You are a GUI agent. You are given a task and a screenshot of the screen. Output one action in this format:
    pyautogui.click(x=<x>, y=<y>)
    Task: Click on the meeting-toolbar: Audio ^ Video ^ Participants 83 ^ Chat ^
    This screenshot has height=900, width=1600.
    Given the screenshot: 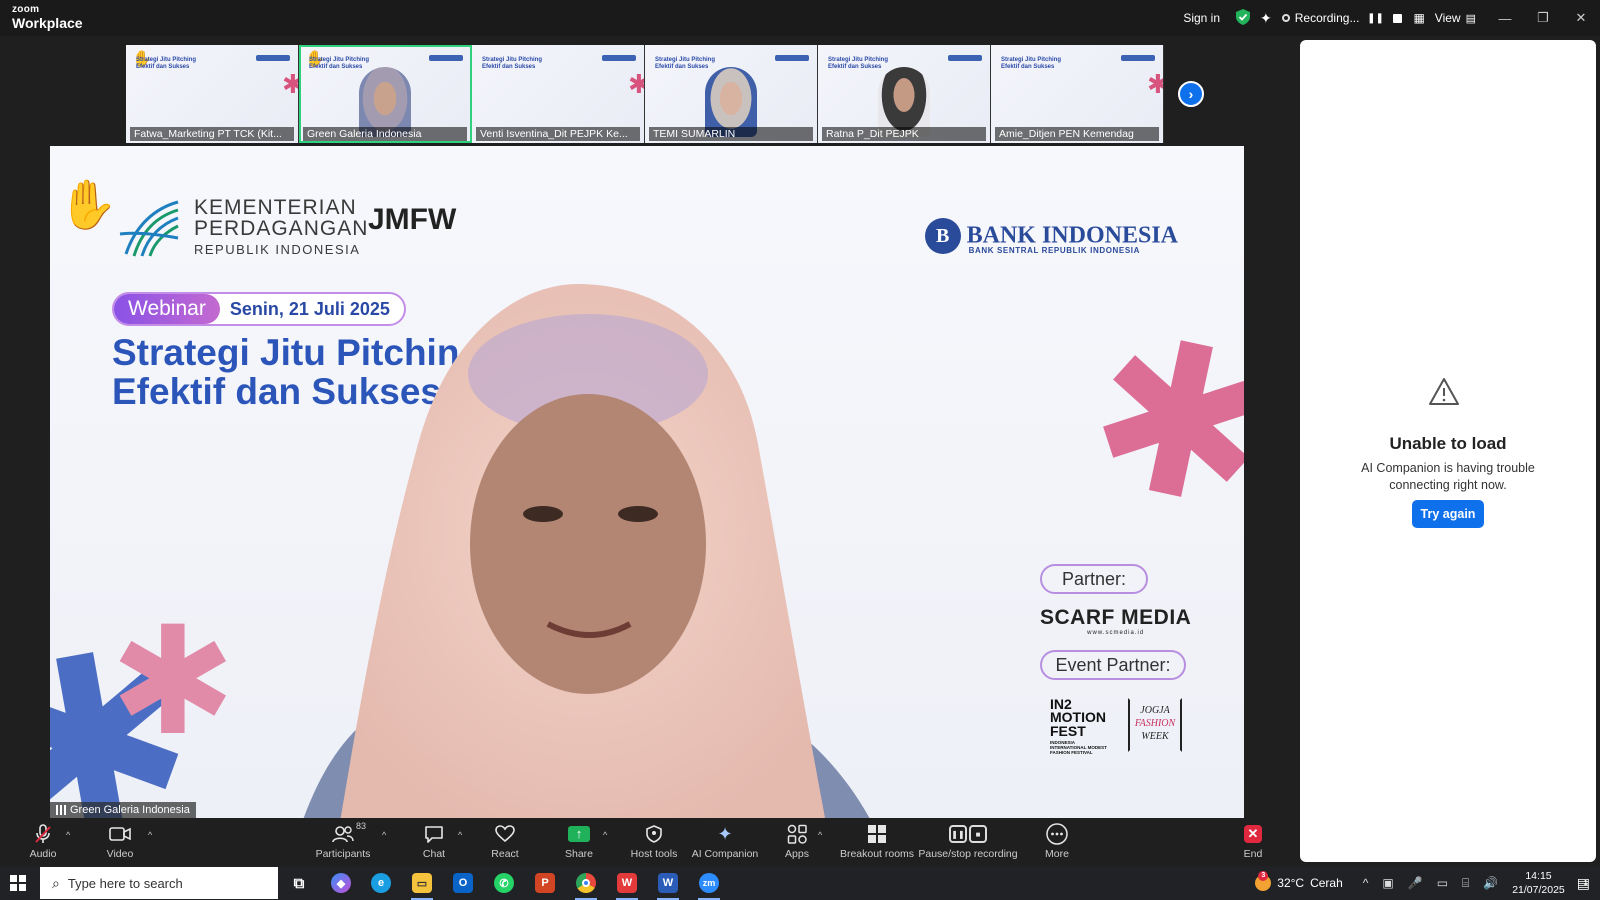 What is the action you would take?
    pyautogui.click(x=647, y=842)
    